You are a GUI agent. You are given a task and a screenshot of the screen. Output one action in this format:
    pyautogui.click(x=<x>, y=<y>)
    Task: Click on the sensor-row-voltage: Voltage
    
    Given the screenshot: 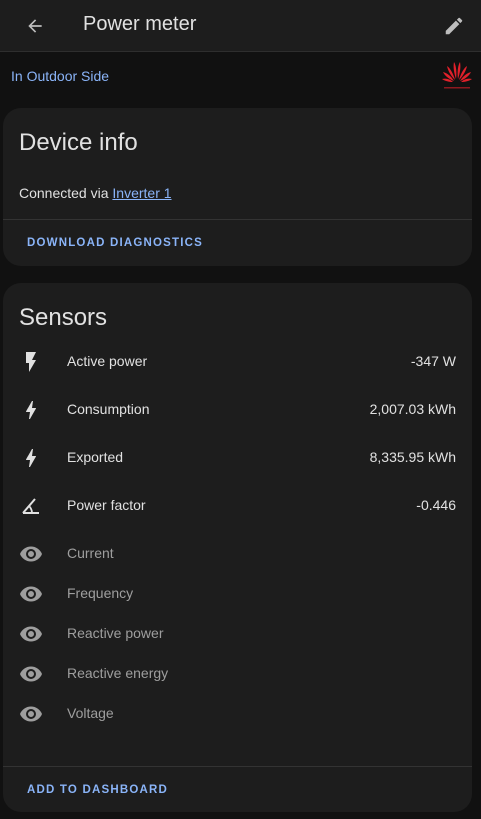 What is the action you would take?
    pyautogui.click(x=237, y=714)
    